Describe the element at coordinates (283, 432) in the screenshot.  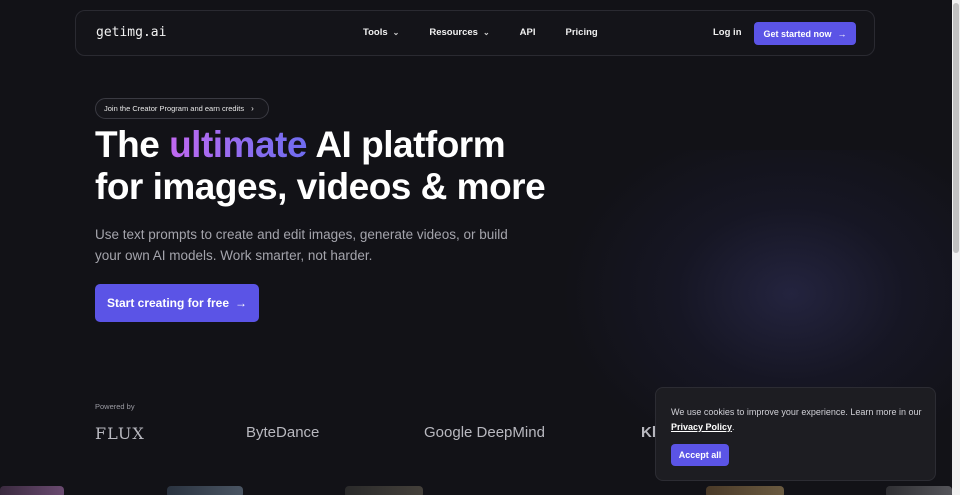
I see `bytedance-logo: ByteDance` at that location.